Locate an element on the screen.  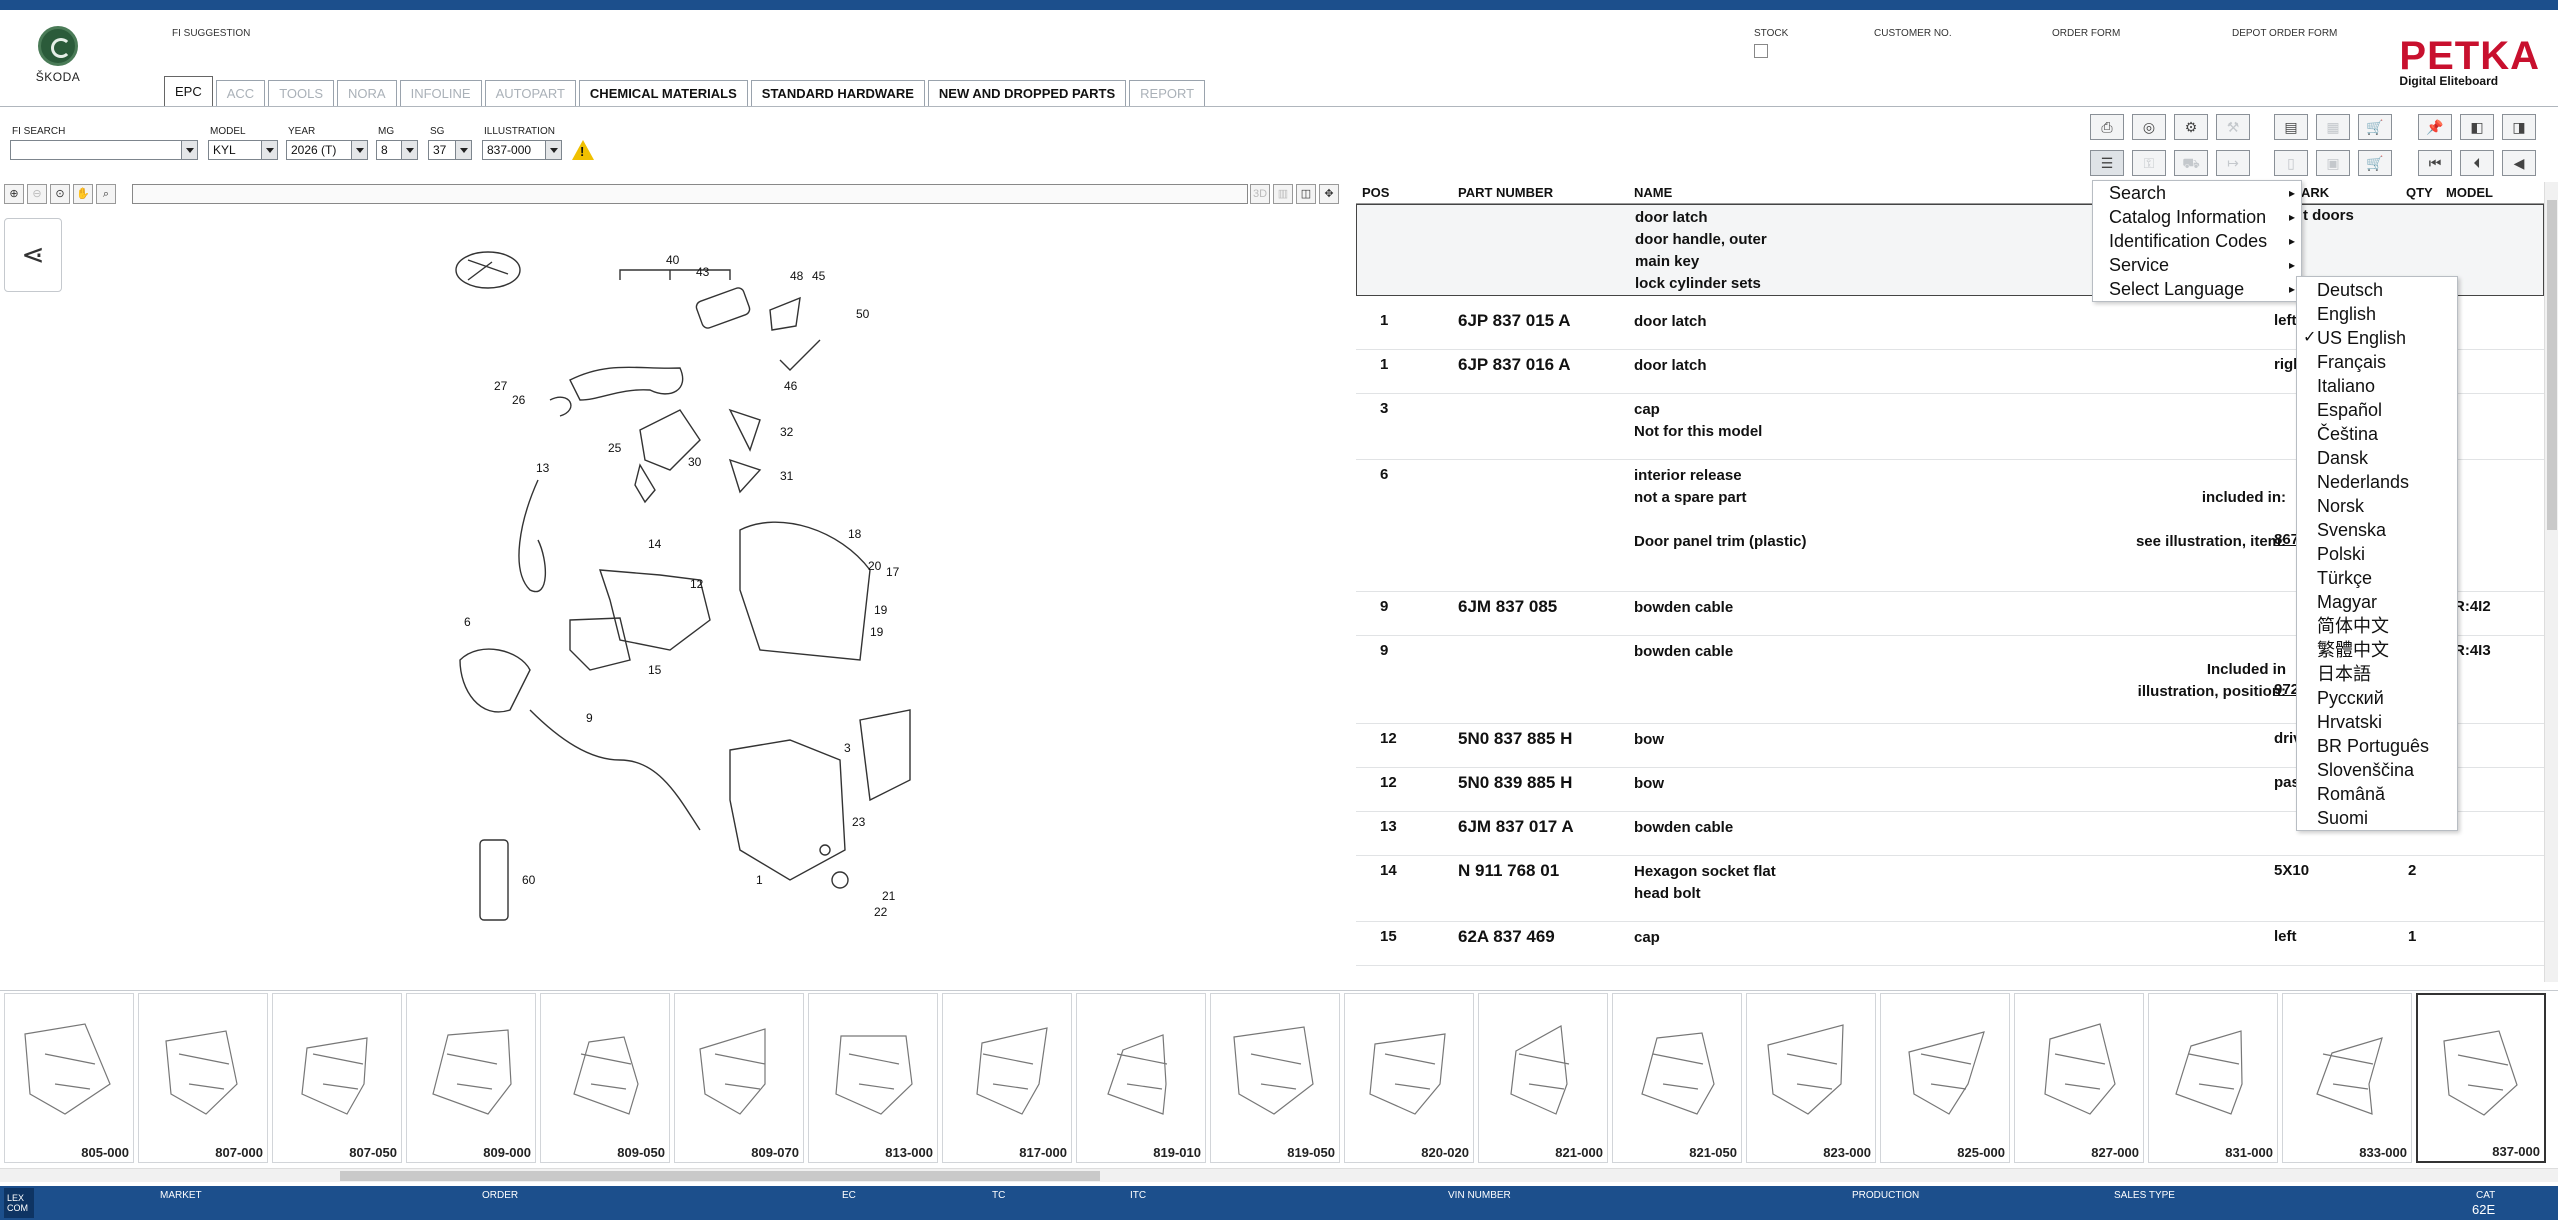
illustration-thumbnail: 817-000 is located at coordinates (1007, 1078).